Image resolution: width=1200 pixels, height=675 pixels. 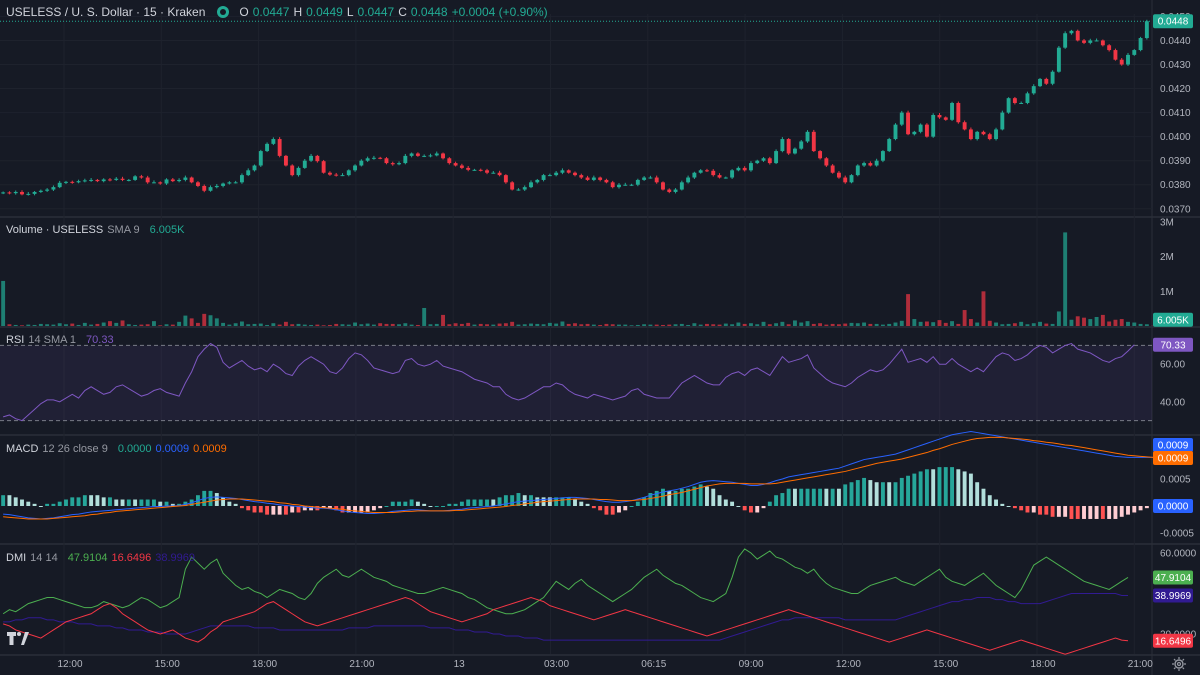 I want to click on volume-label: Volume · USELESS, so click(x=54, y=230).